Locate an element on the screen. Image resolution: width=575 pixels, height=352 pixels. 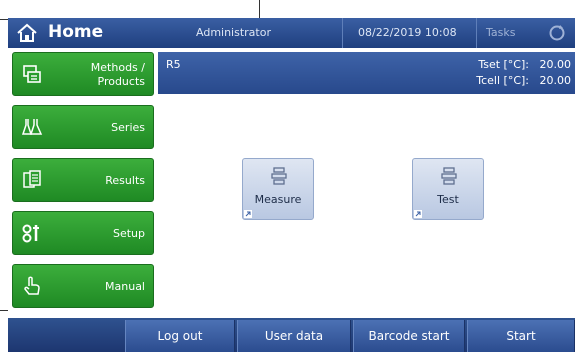
measure-tile: Measure is located at coordinates (278, 189).